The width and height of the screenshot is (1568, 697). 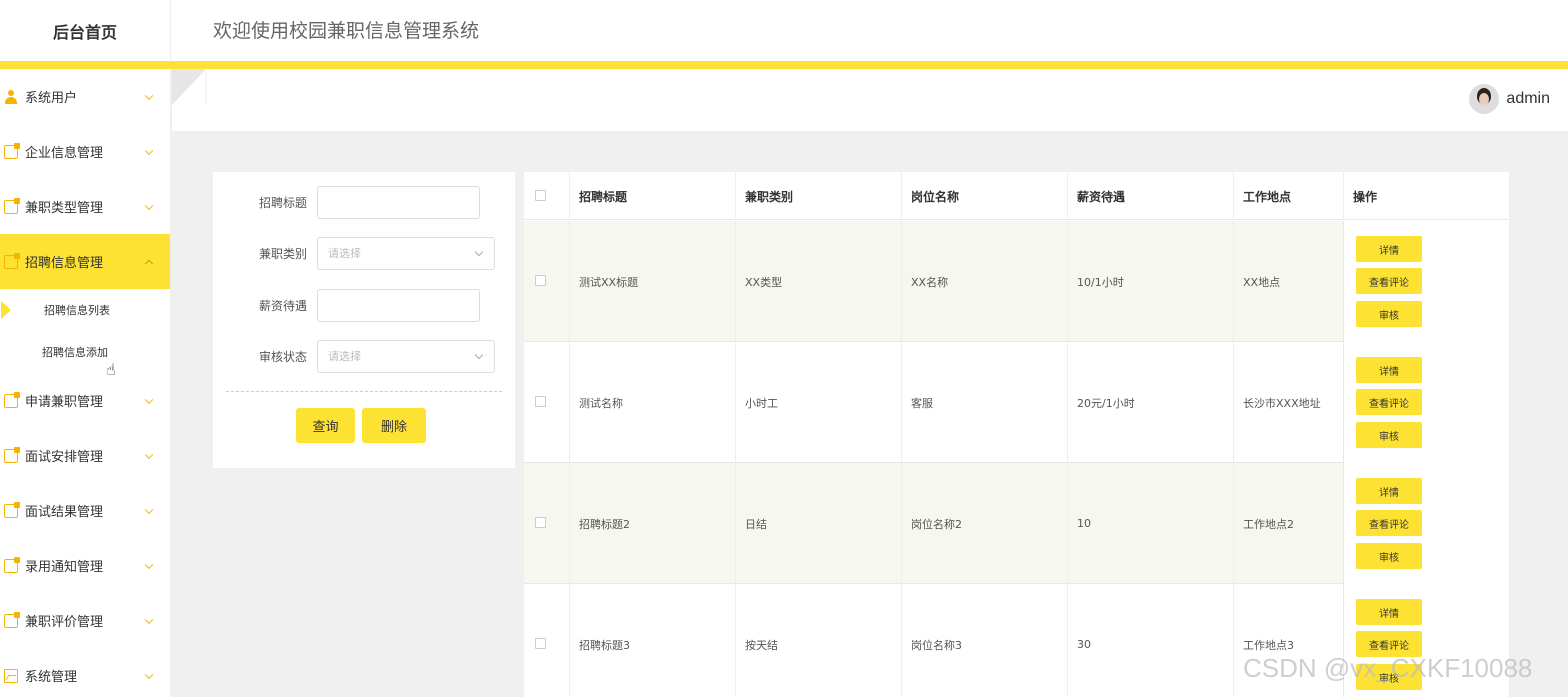 I want to click on form-row-type: 兼职类别 请选择, so click(x=364, y=253).